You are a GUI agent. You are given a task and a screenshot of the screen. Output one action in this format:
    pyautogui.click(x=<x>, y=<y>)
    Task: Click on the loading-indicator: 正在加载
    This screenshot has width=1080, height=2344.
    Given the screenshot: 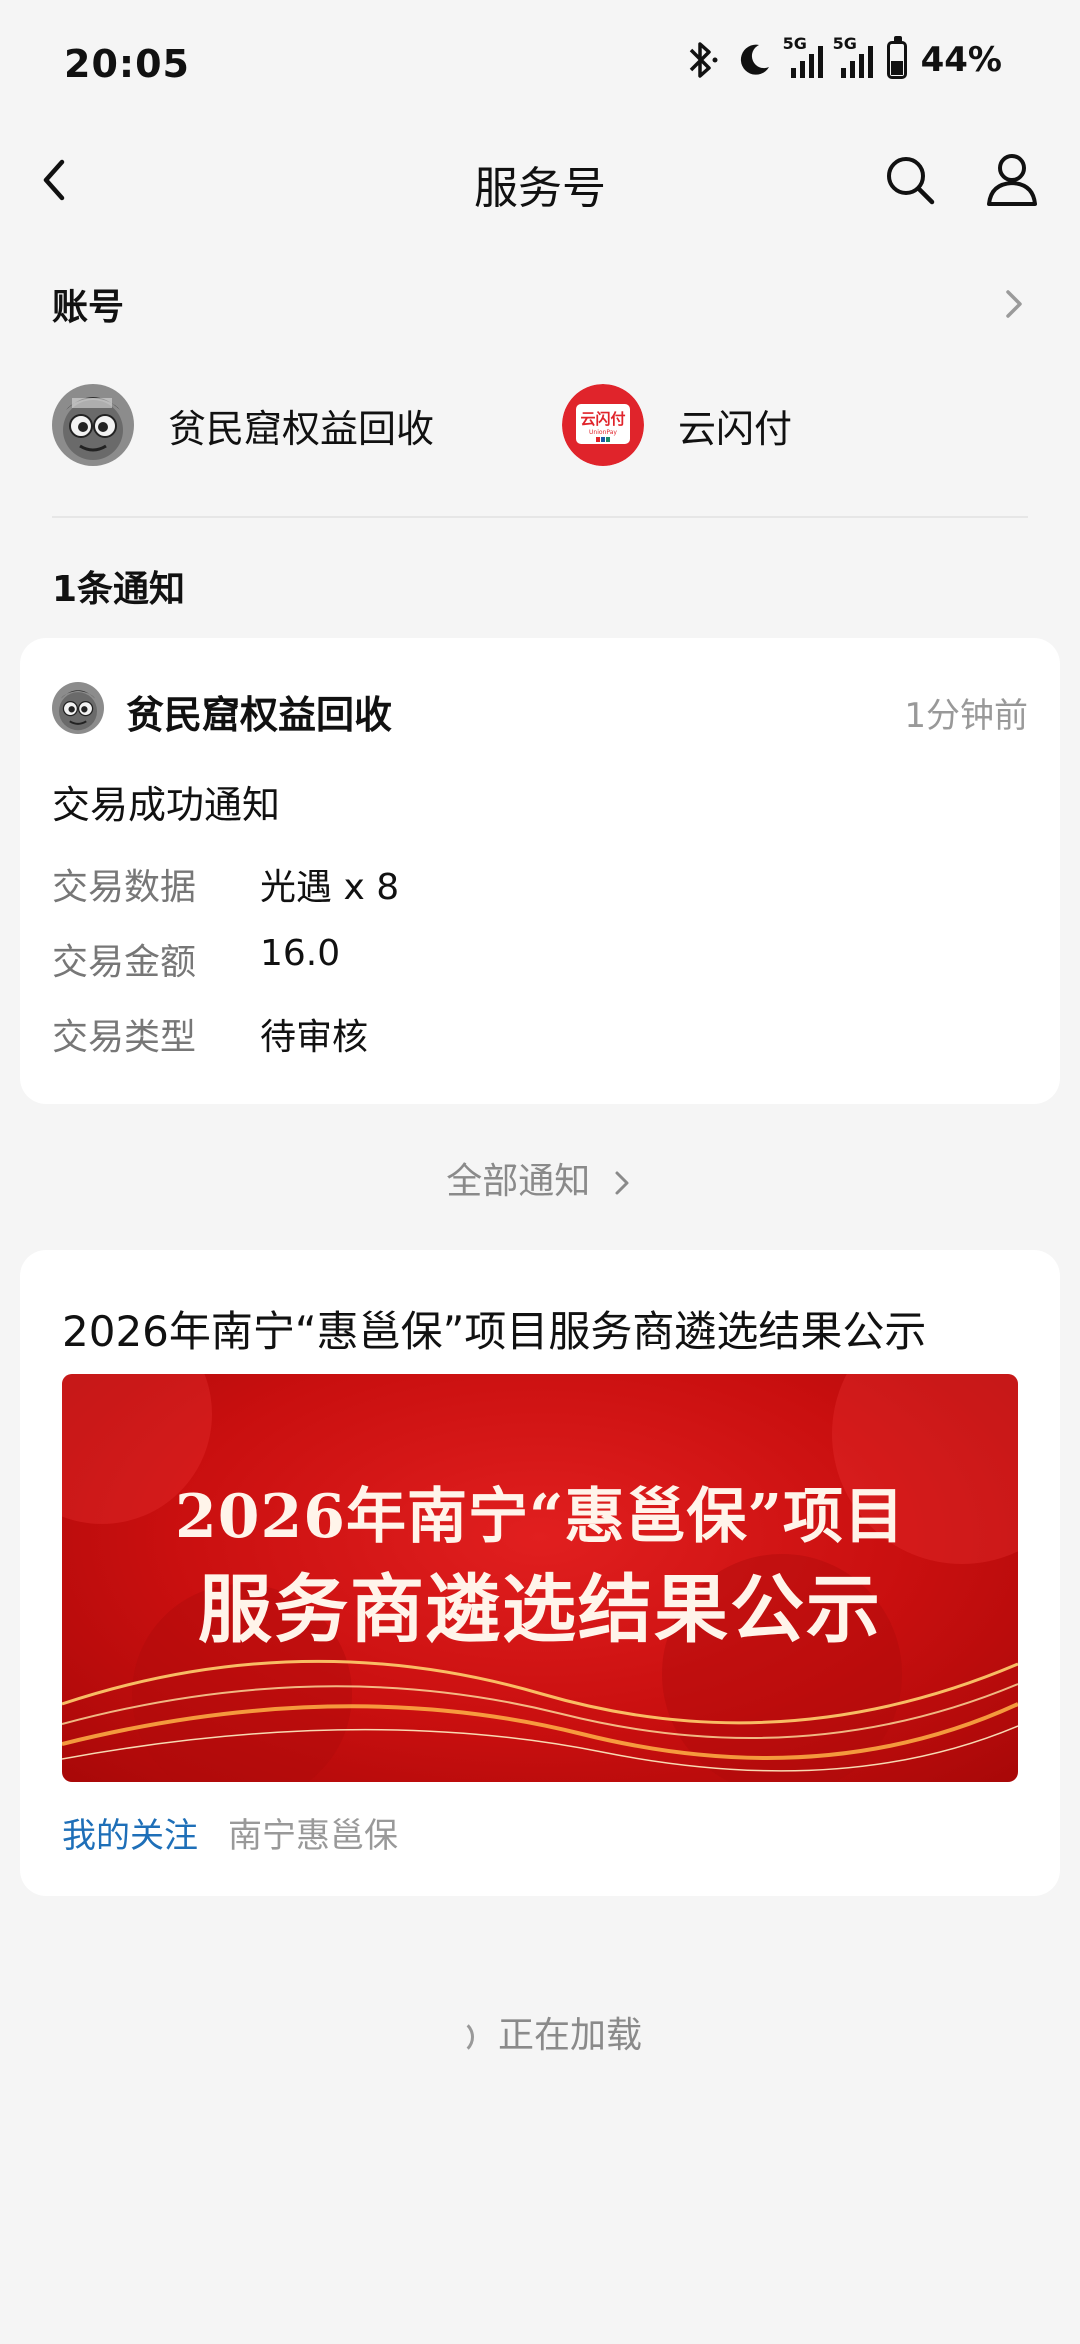 What is the action you would take?
    pyautogui.click(x=540, y=2032)
    